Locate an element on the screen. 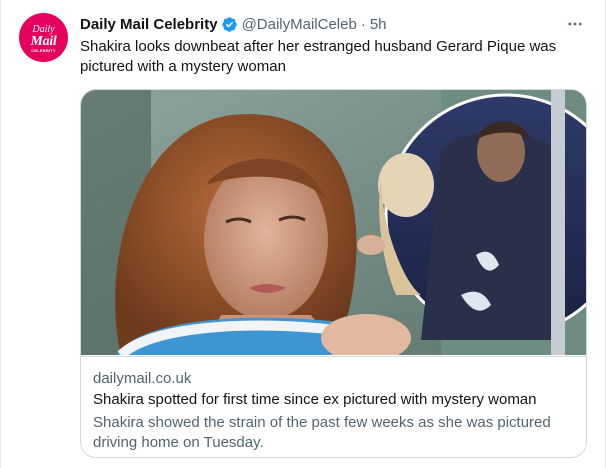 The height and width of the screenshot is (468, 606). avatar-text-daily: Daily is located at coordinates (43, 29).